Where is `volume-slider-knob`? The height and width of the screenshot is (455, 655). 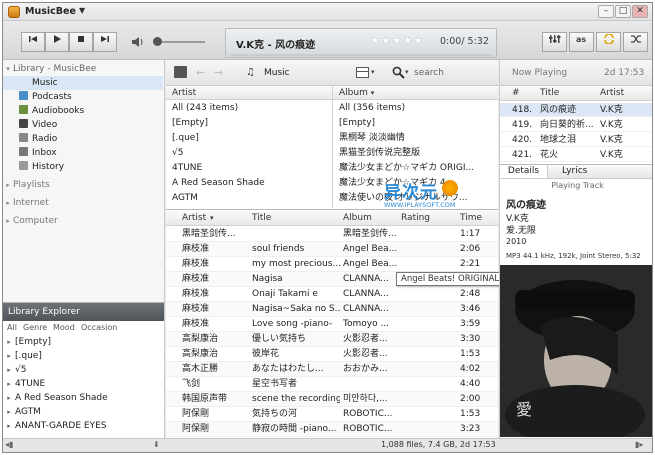
volume-slider-knob is located at coordinates (157, 41).